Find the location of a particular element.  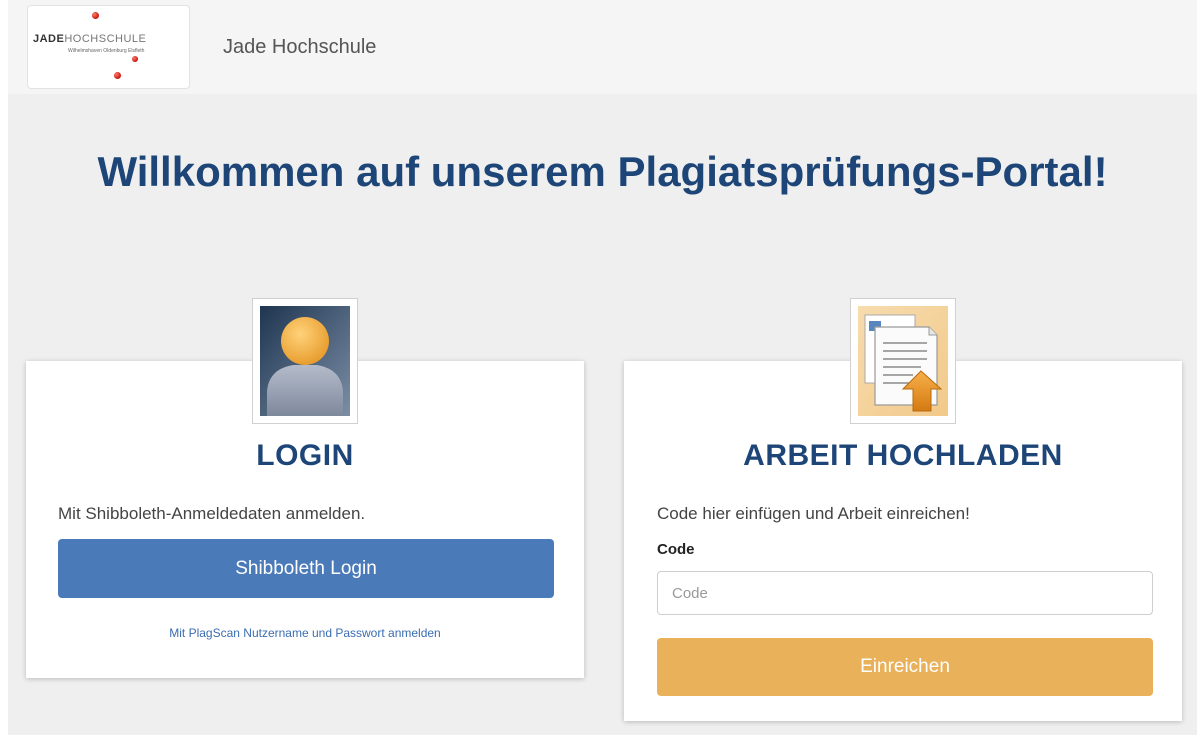

code-input is located at coordinates (905, 593).